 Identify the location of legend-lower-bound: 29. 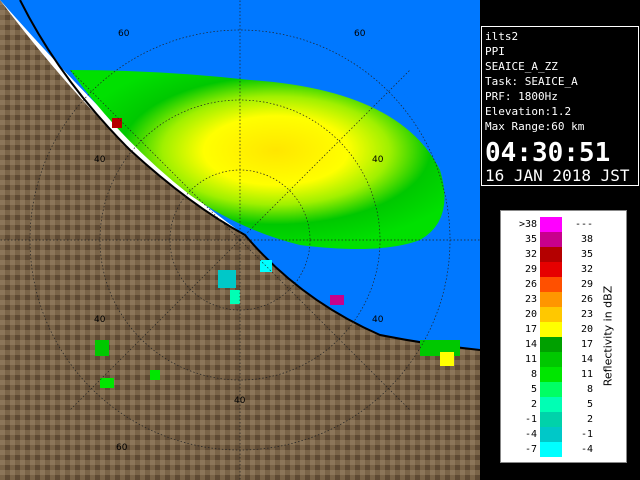
(530, 269).